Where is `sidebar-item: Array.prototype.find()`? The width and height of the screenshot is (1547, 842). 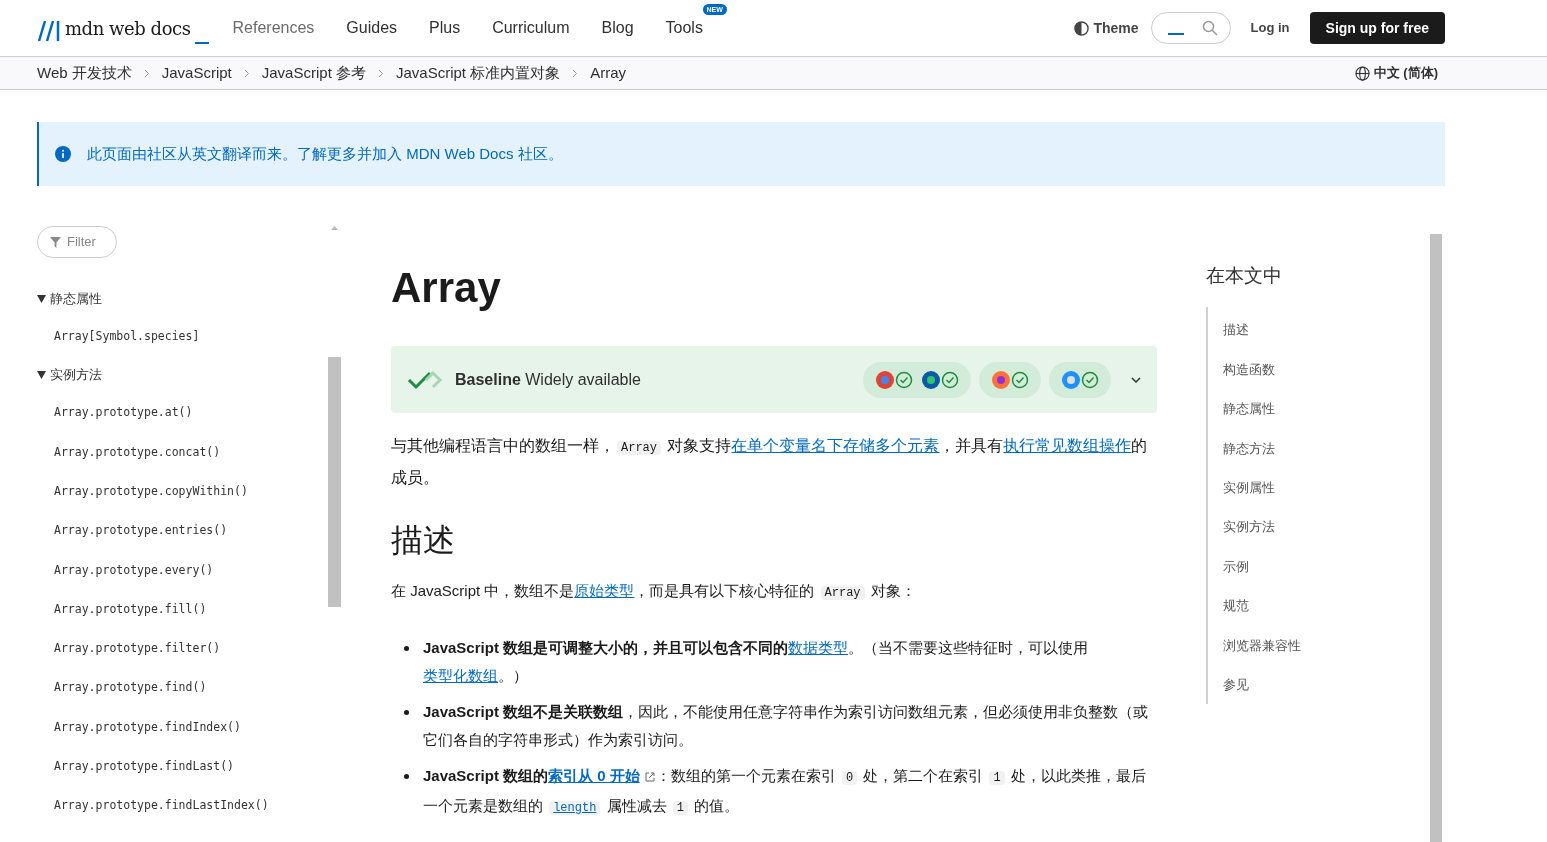
sidebar-item: Array.prototype.find() is located at coordinates (130, 688).